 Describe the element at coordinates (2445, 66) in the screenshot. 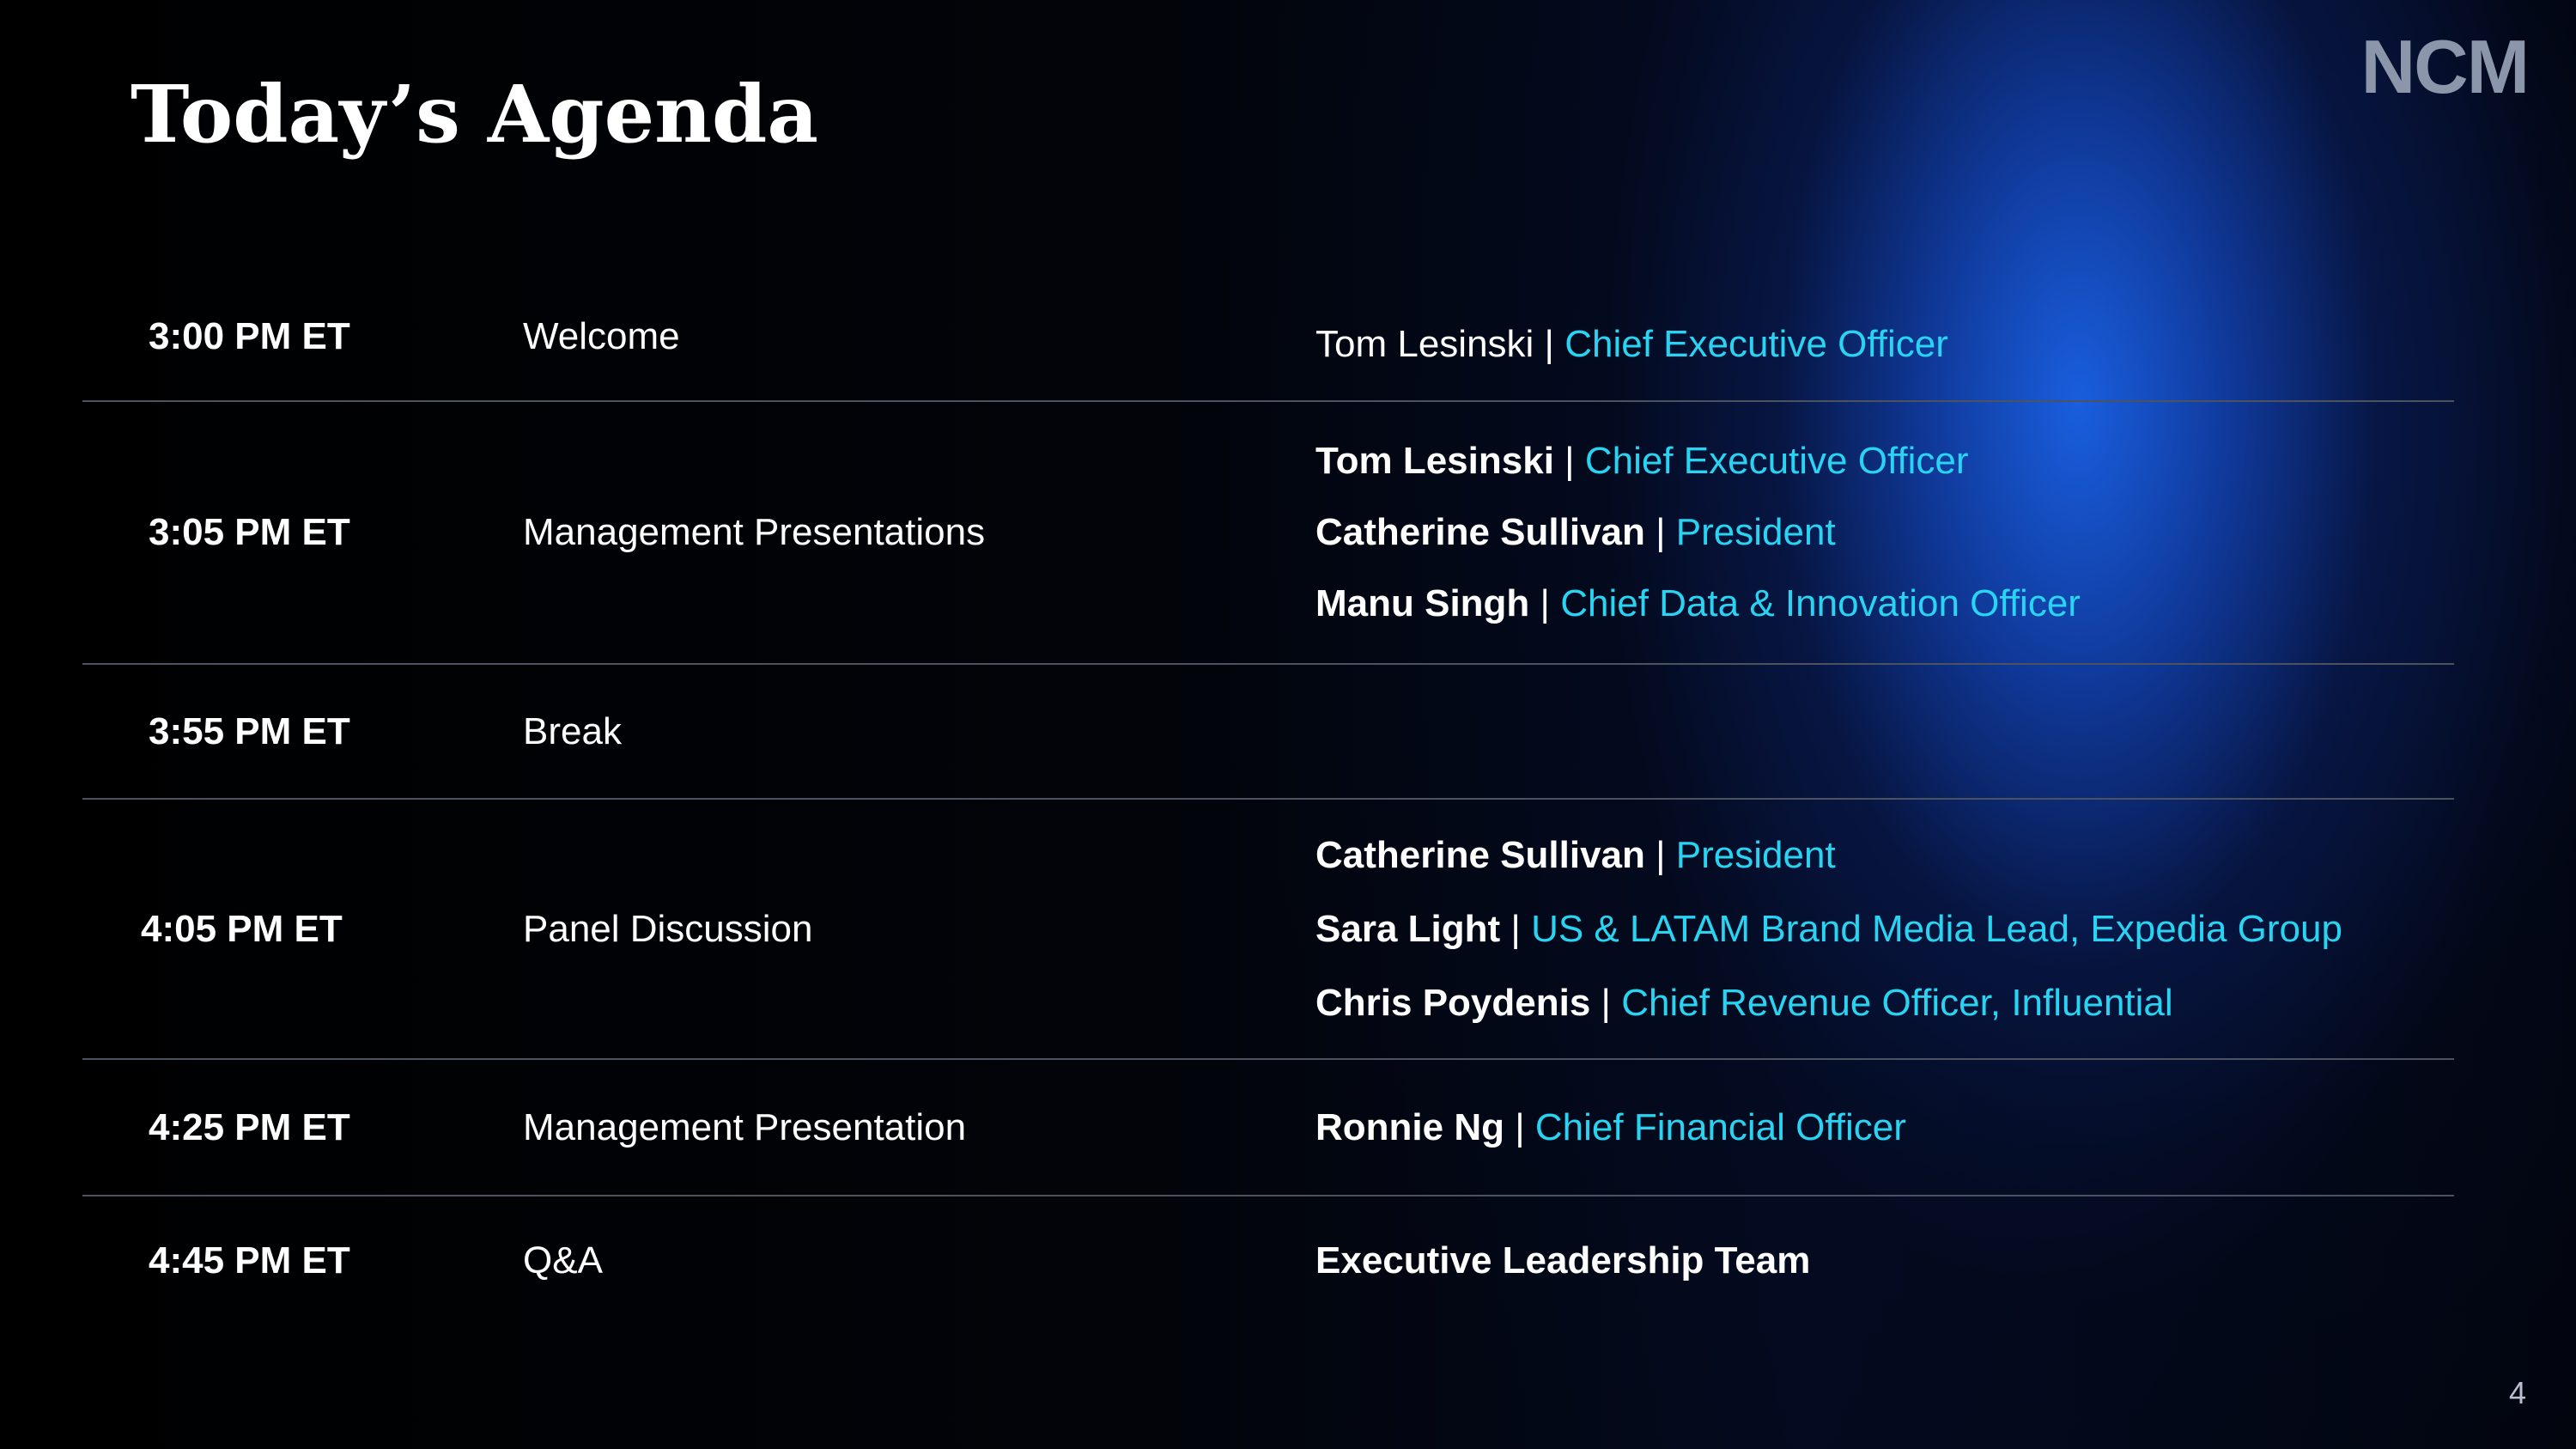

I see `ncm-logo: NCM` at that location.